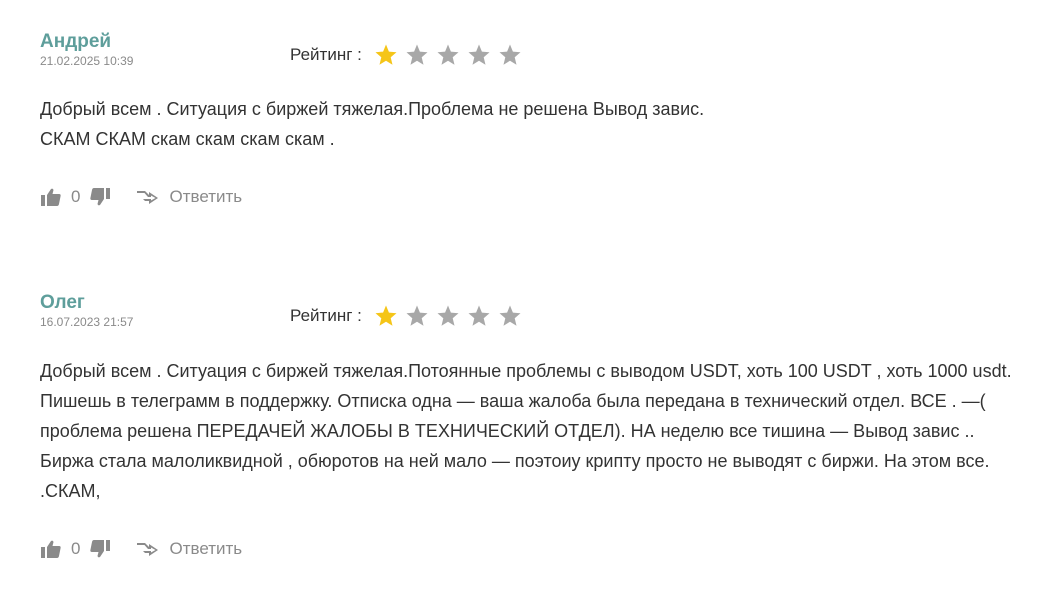 The height and width of the screenshot is (607, 1058). Describe the element at coordinates (187, 139) in the screenshot. I see `review-text-line: СКАМ СКАМ скам скам скам скам .` at that location.